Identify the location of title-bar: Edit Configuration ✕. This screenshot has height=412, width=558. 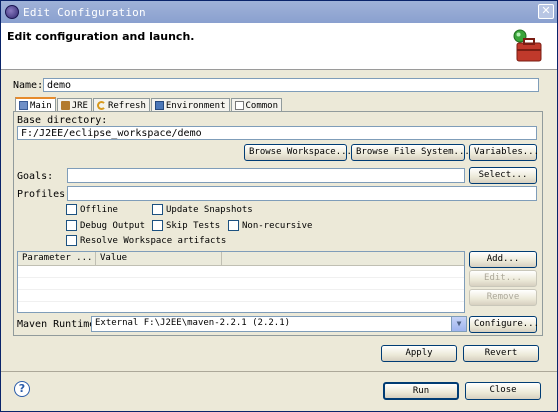
(279, 12).